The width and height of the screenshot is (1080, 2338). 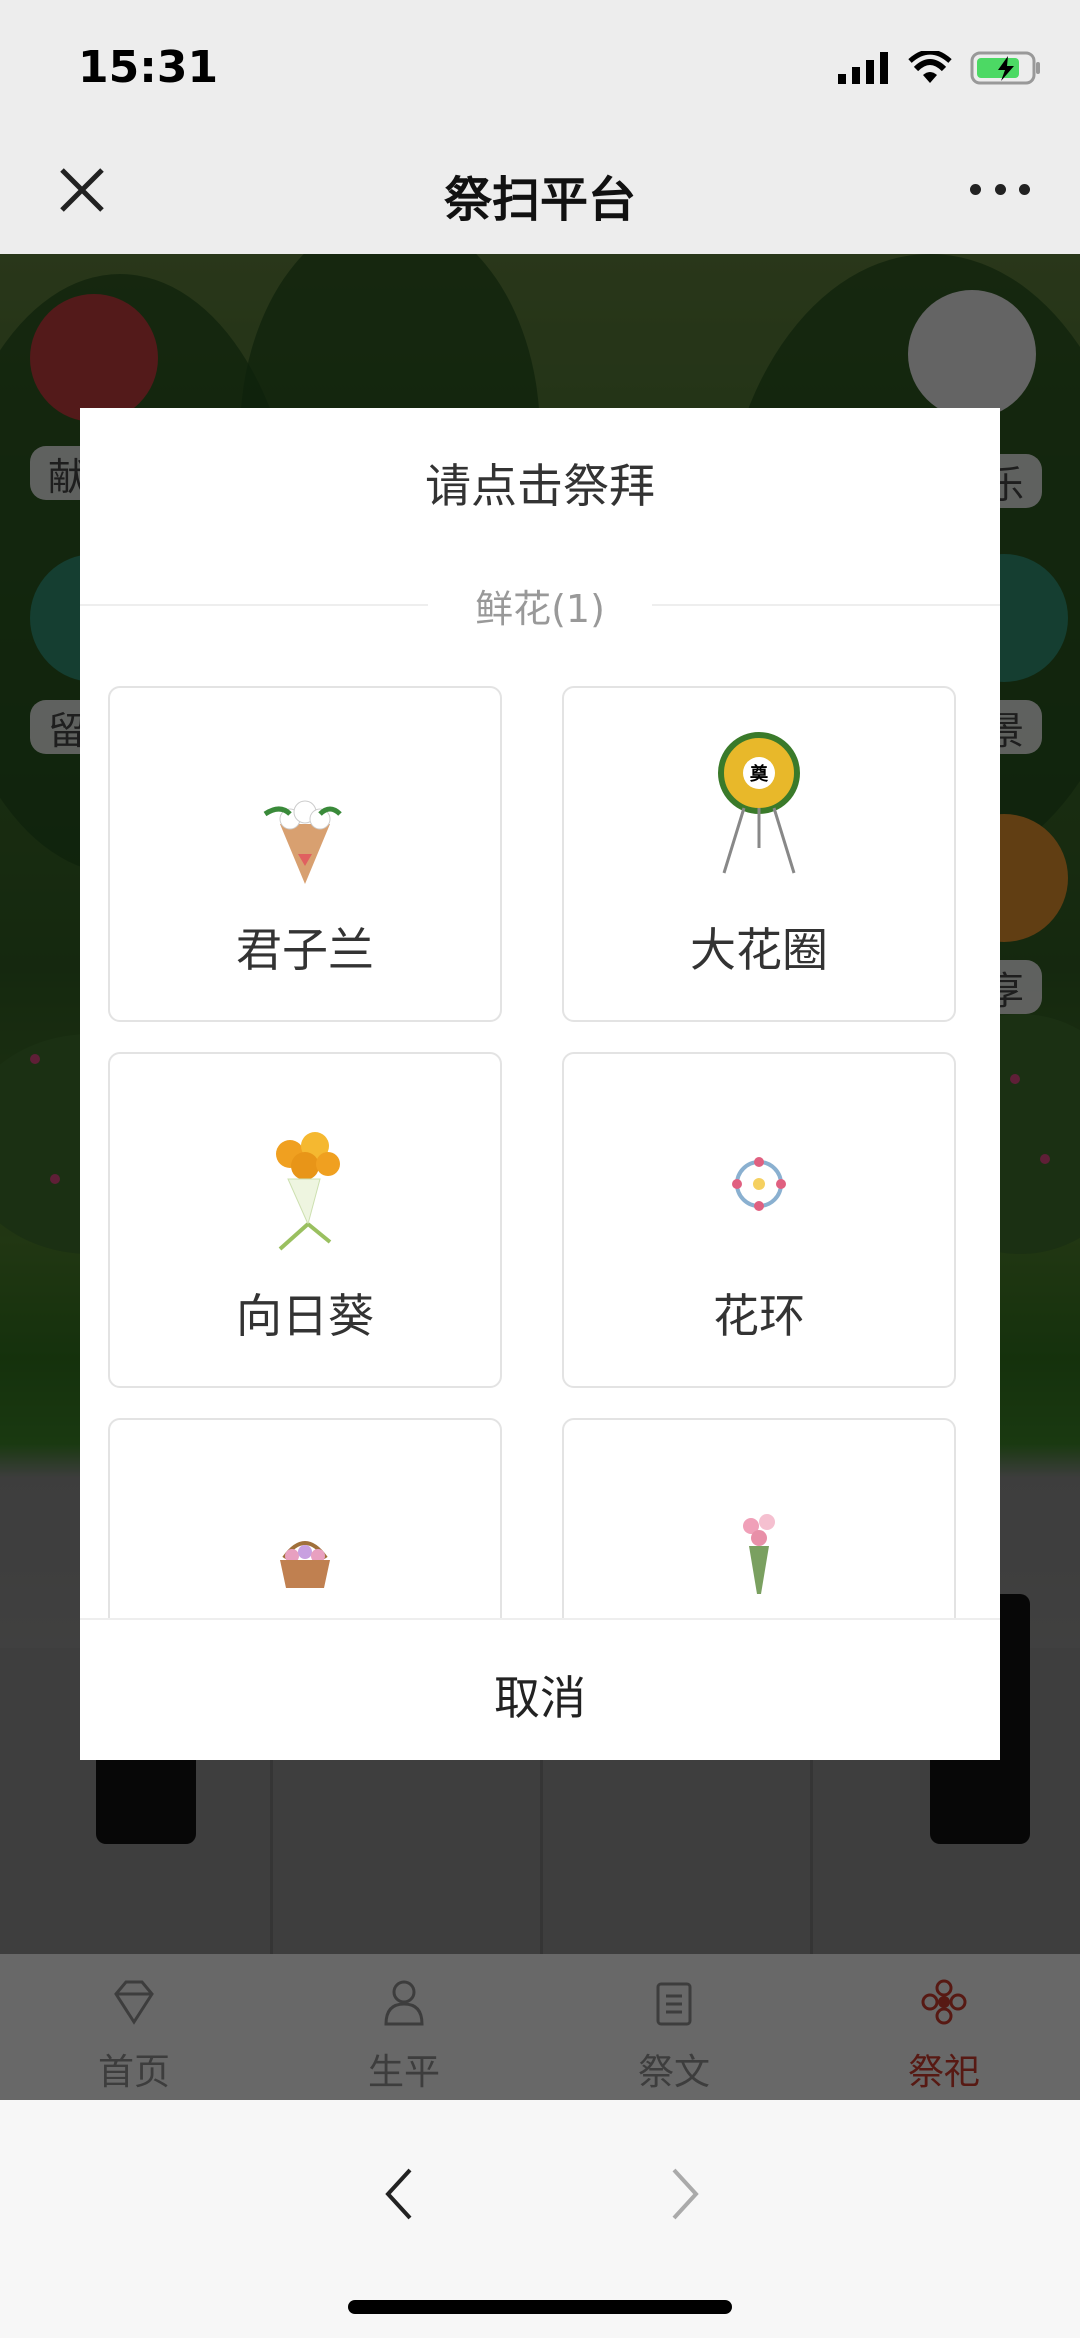 I want to click on status-time: 15:31, so click(x=148, y=67).